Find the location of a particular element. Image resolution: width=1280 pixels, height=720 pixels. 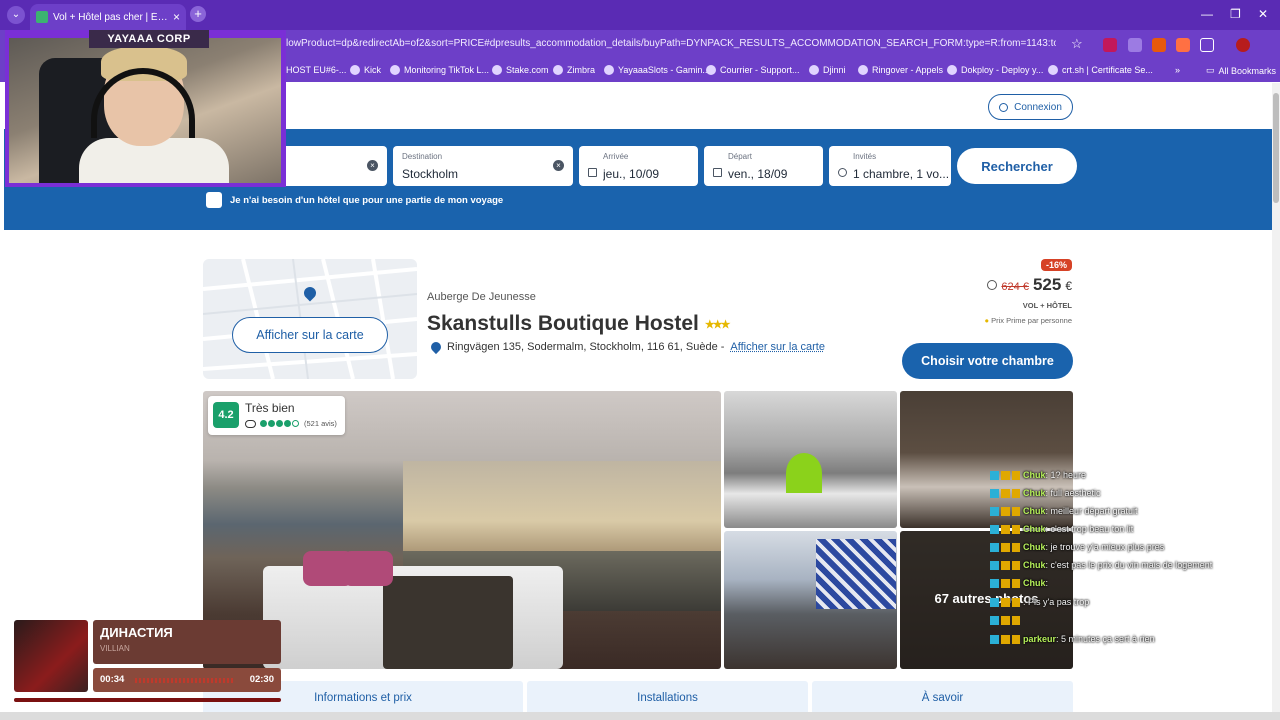

photo-pillow is located at coordinates (368, 568).